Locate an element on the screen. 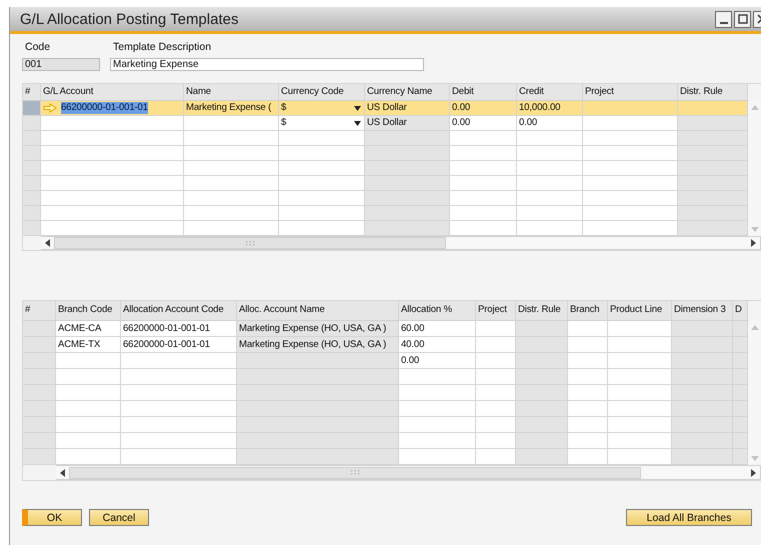 This screenshot has height=545, width=761. load-all-branches-button: Load All Branches is located at coordinates (689, 517).